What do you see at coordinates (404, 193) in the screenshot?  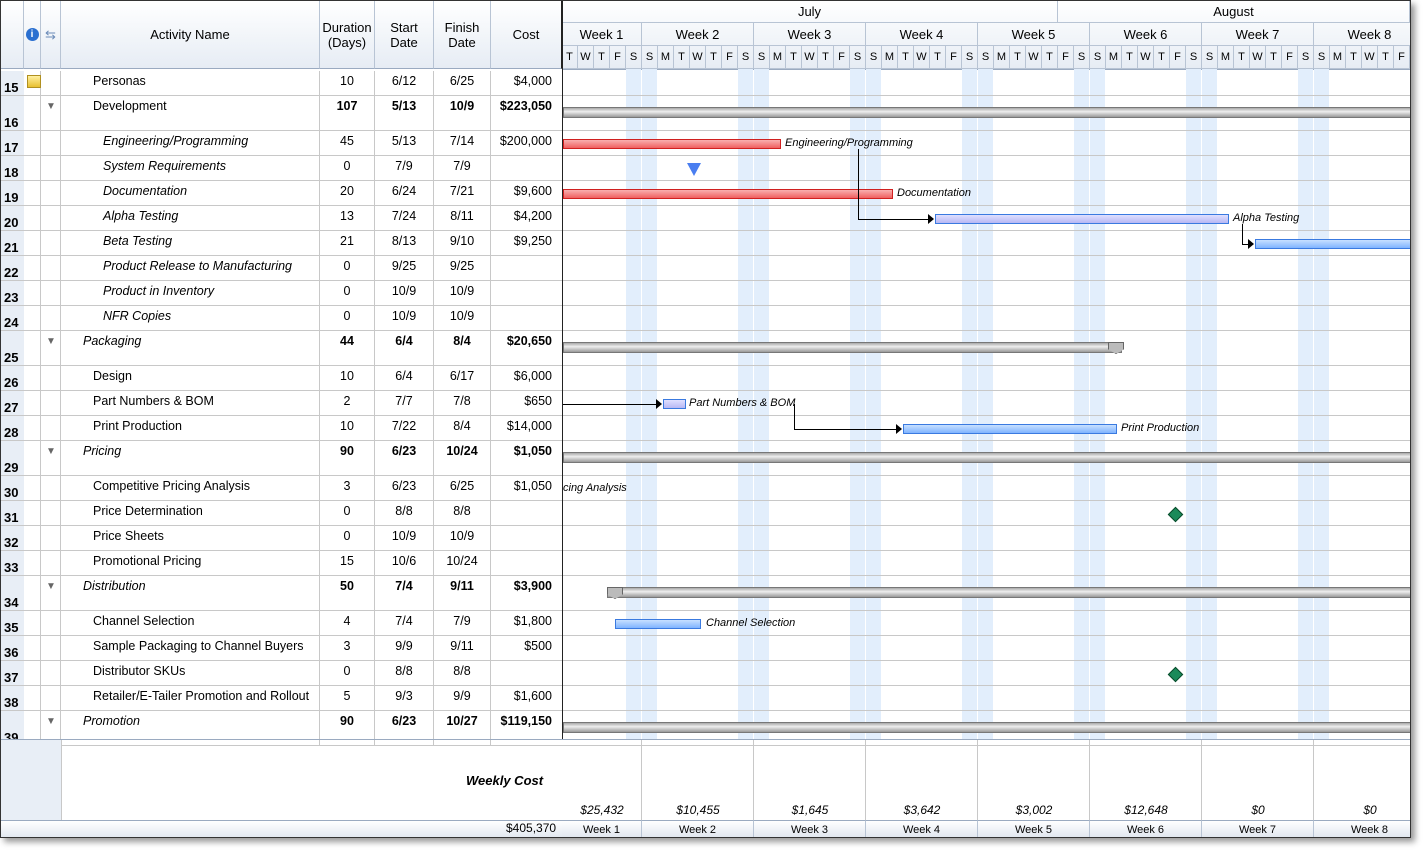 I see `start-date: 6/24` at bounding box center [404, 193].